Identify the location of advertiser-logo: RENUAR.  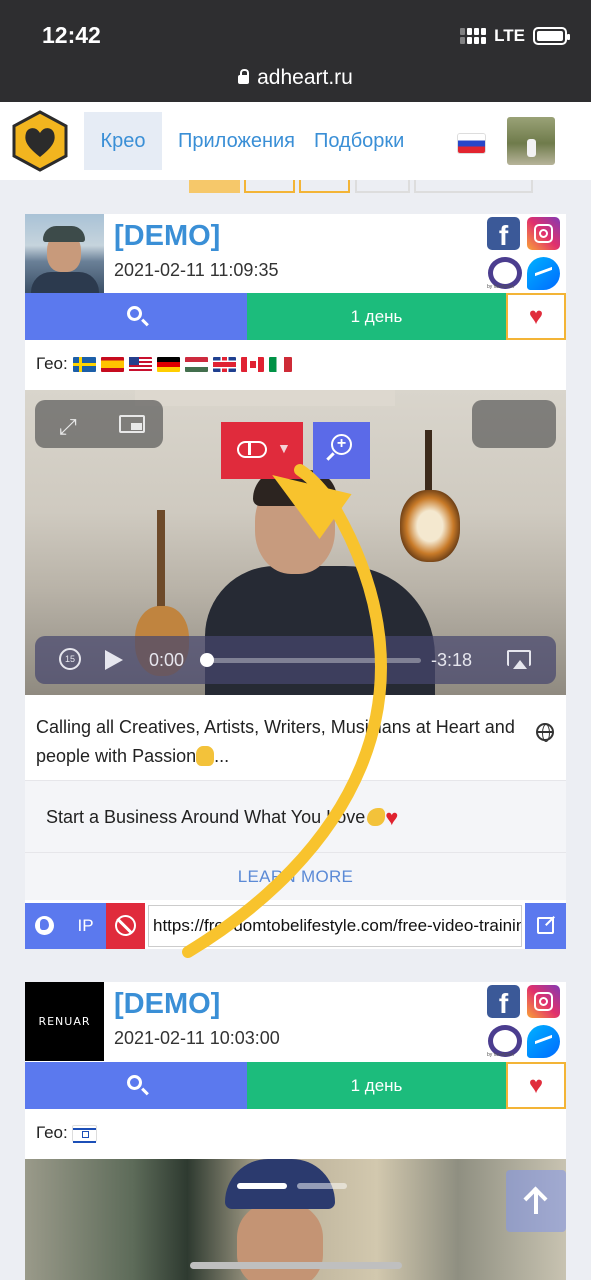
(64, 1021).